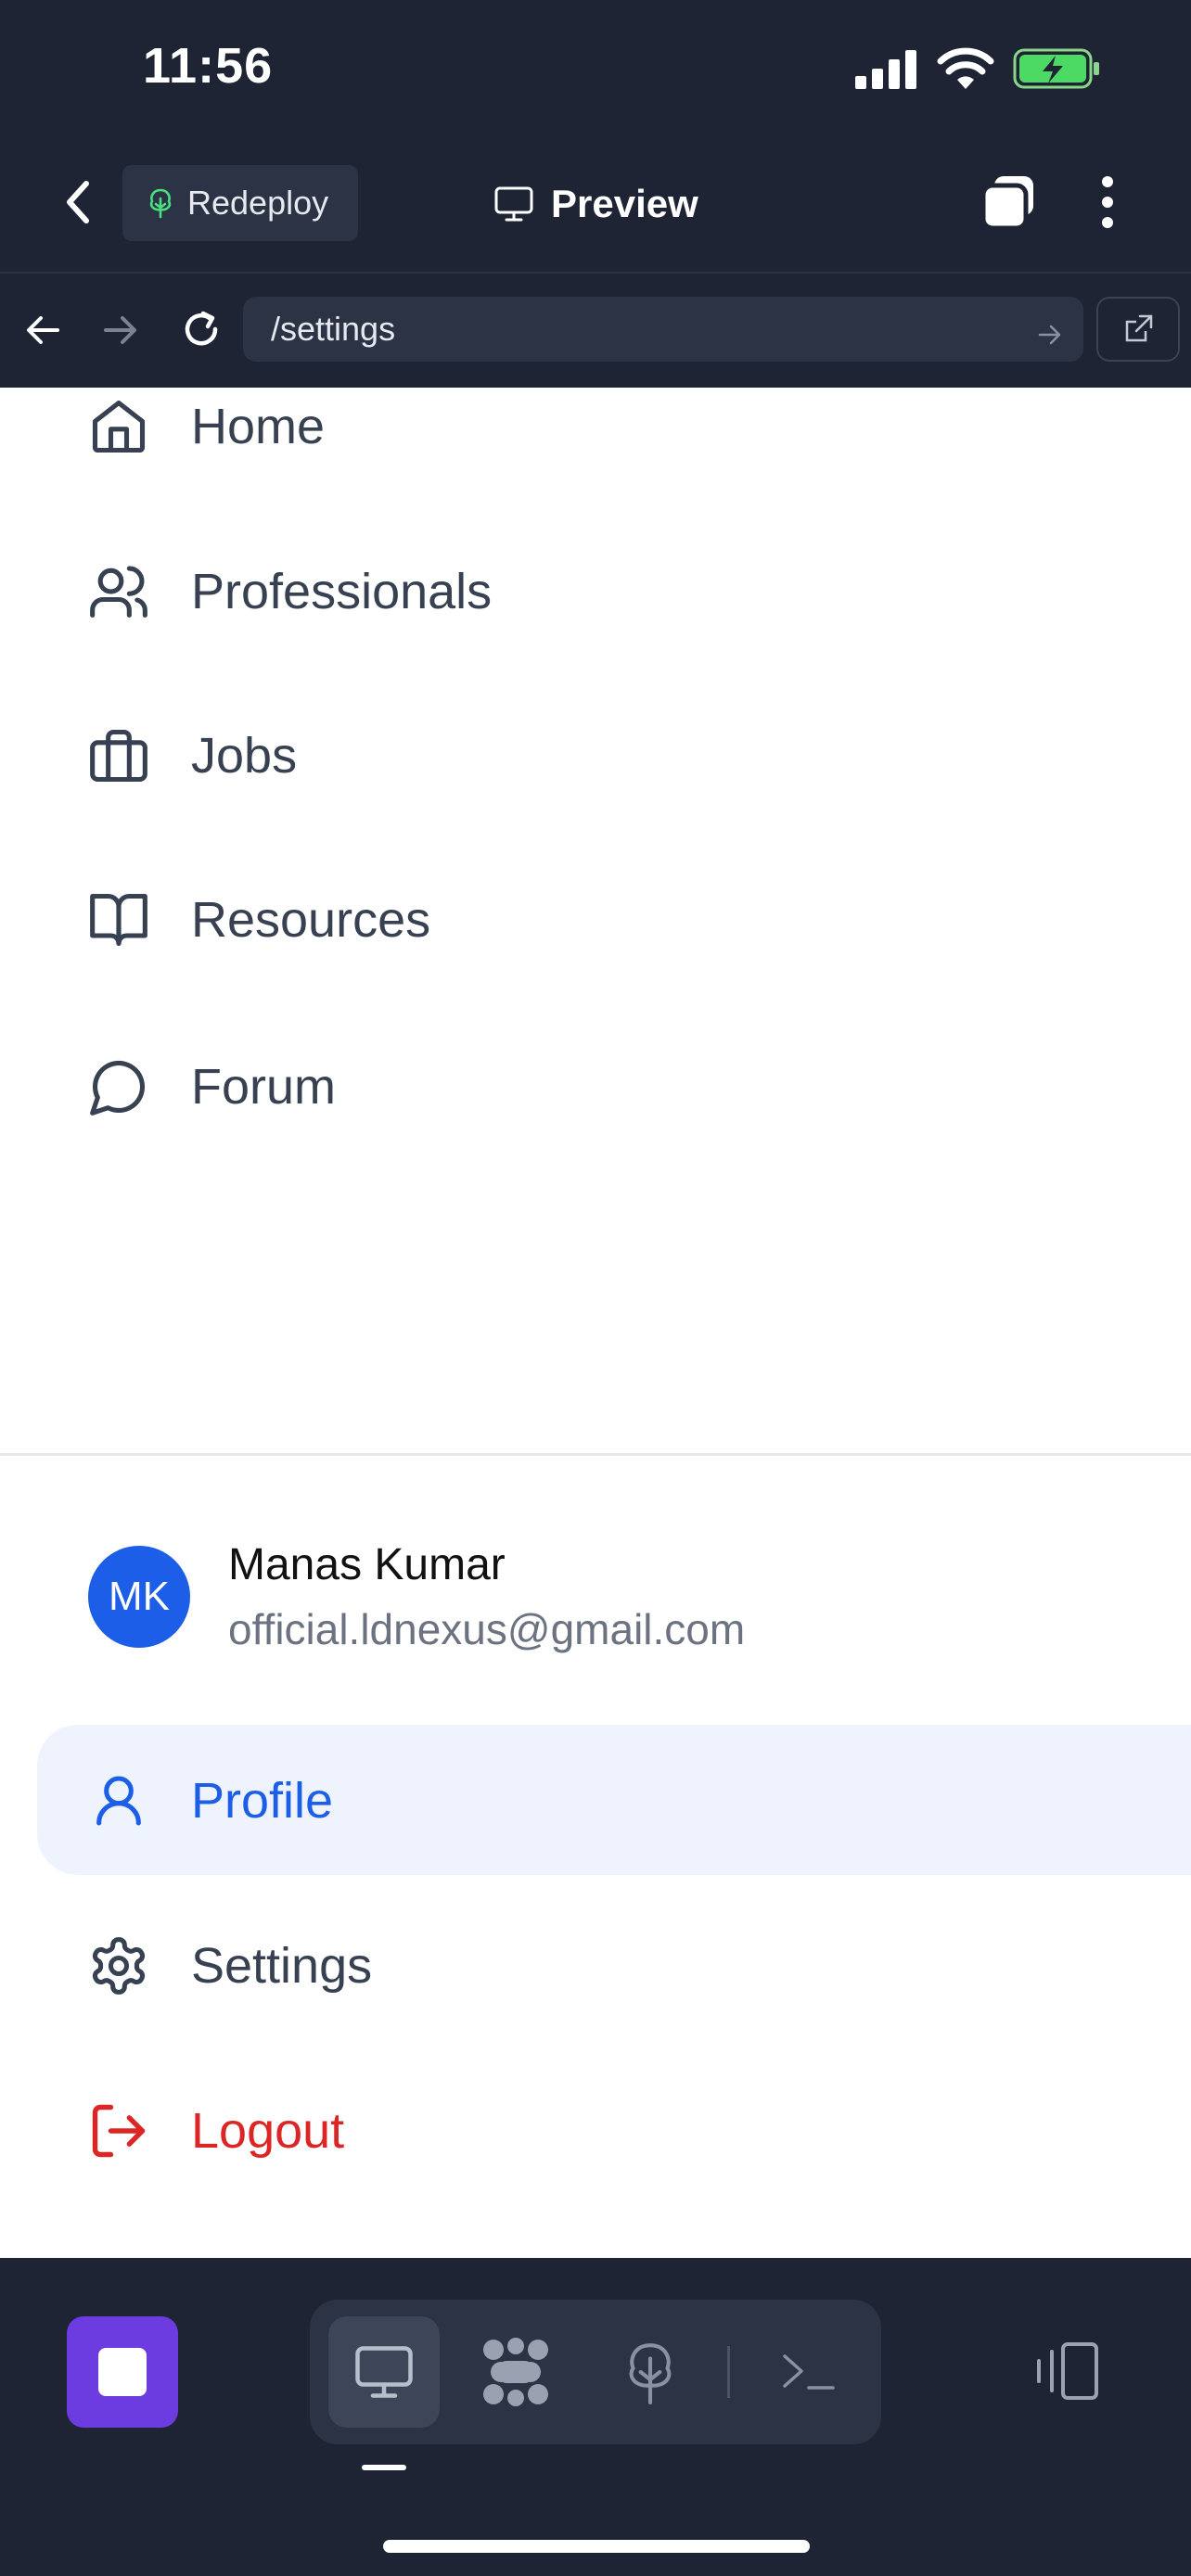  What do you see at coordinates (342, 591) in the screenshot?
I see `nav-item-label: Professionals` at bounding box center [342, 591].